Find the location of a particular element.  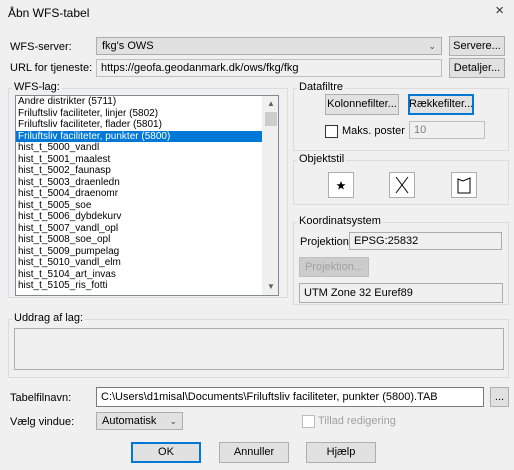

coordsys-description: UTM Zone 32 Euref89 is located at coordinates (401, 293).